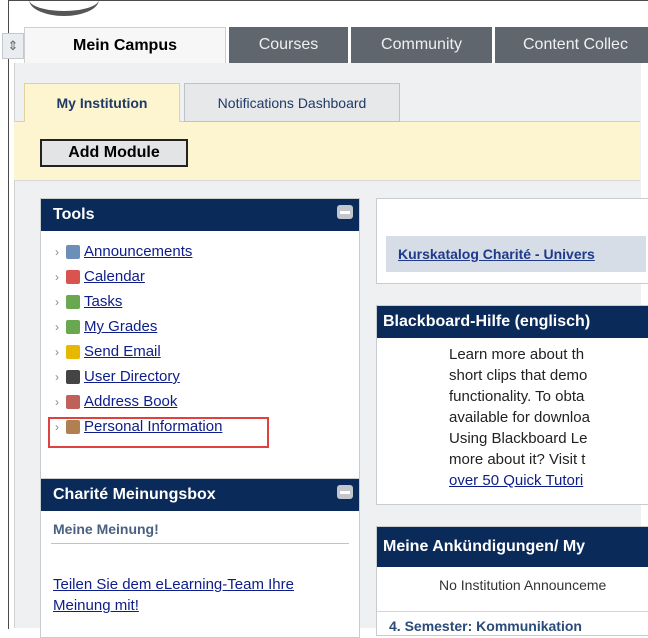  I want to click on tool-link: Address Book, so click(130, 401).